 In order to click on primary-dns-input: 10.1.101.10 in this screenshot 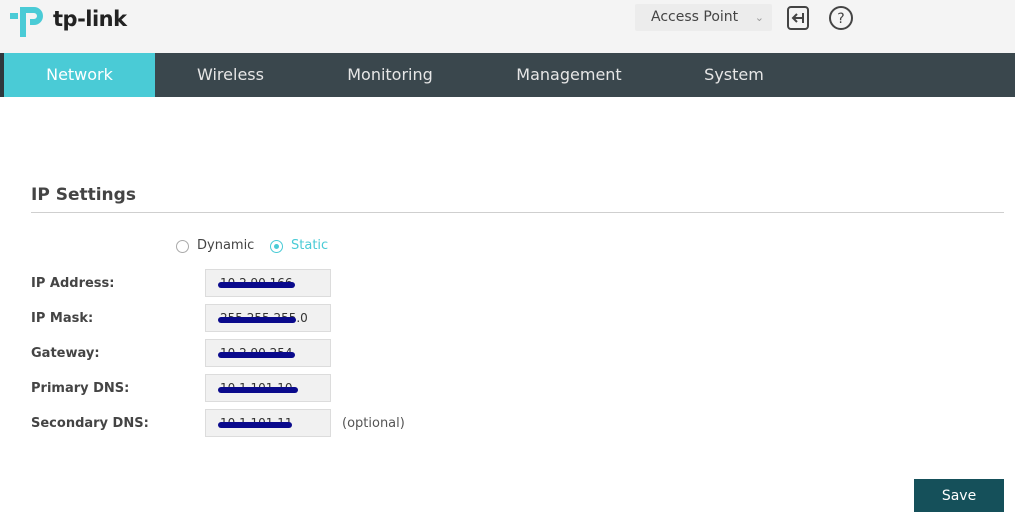, I will do `click(268, 388)`.